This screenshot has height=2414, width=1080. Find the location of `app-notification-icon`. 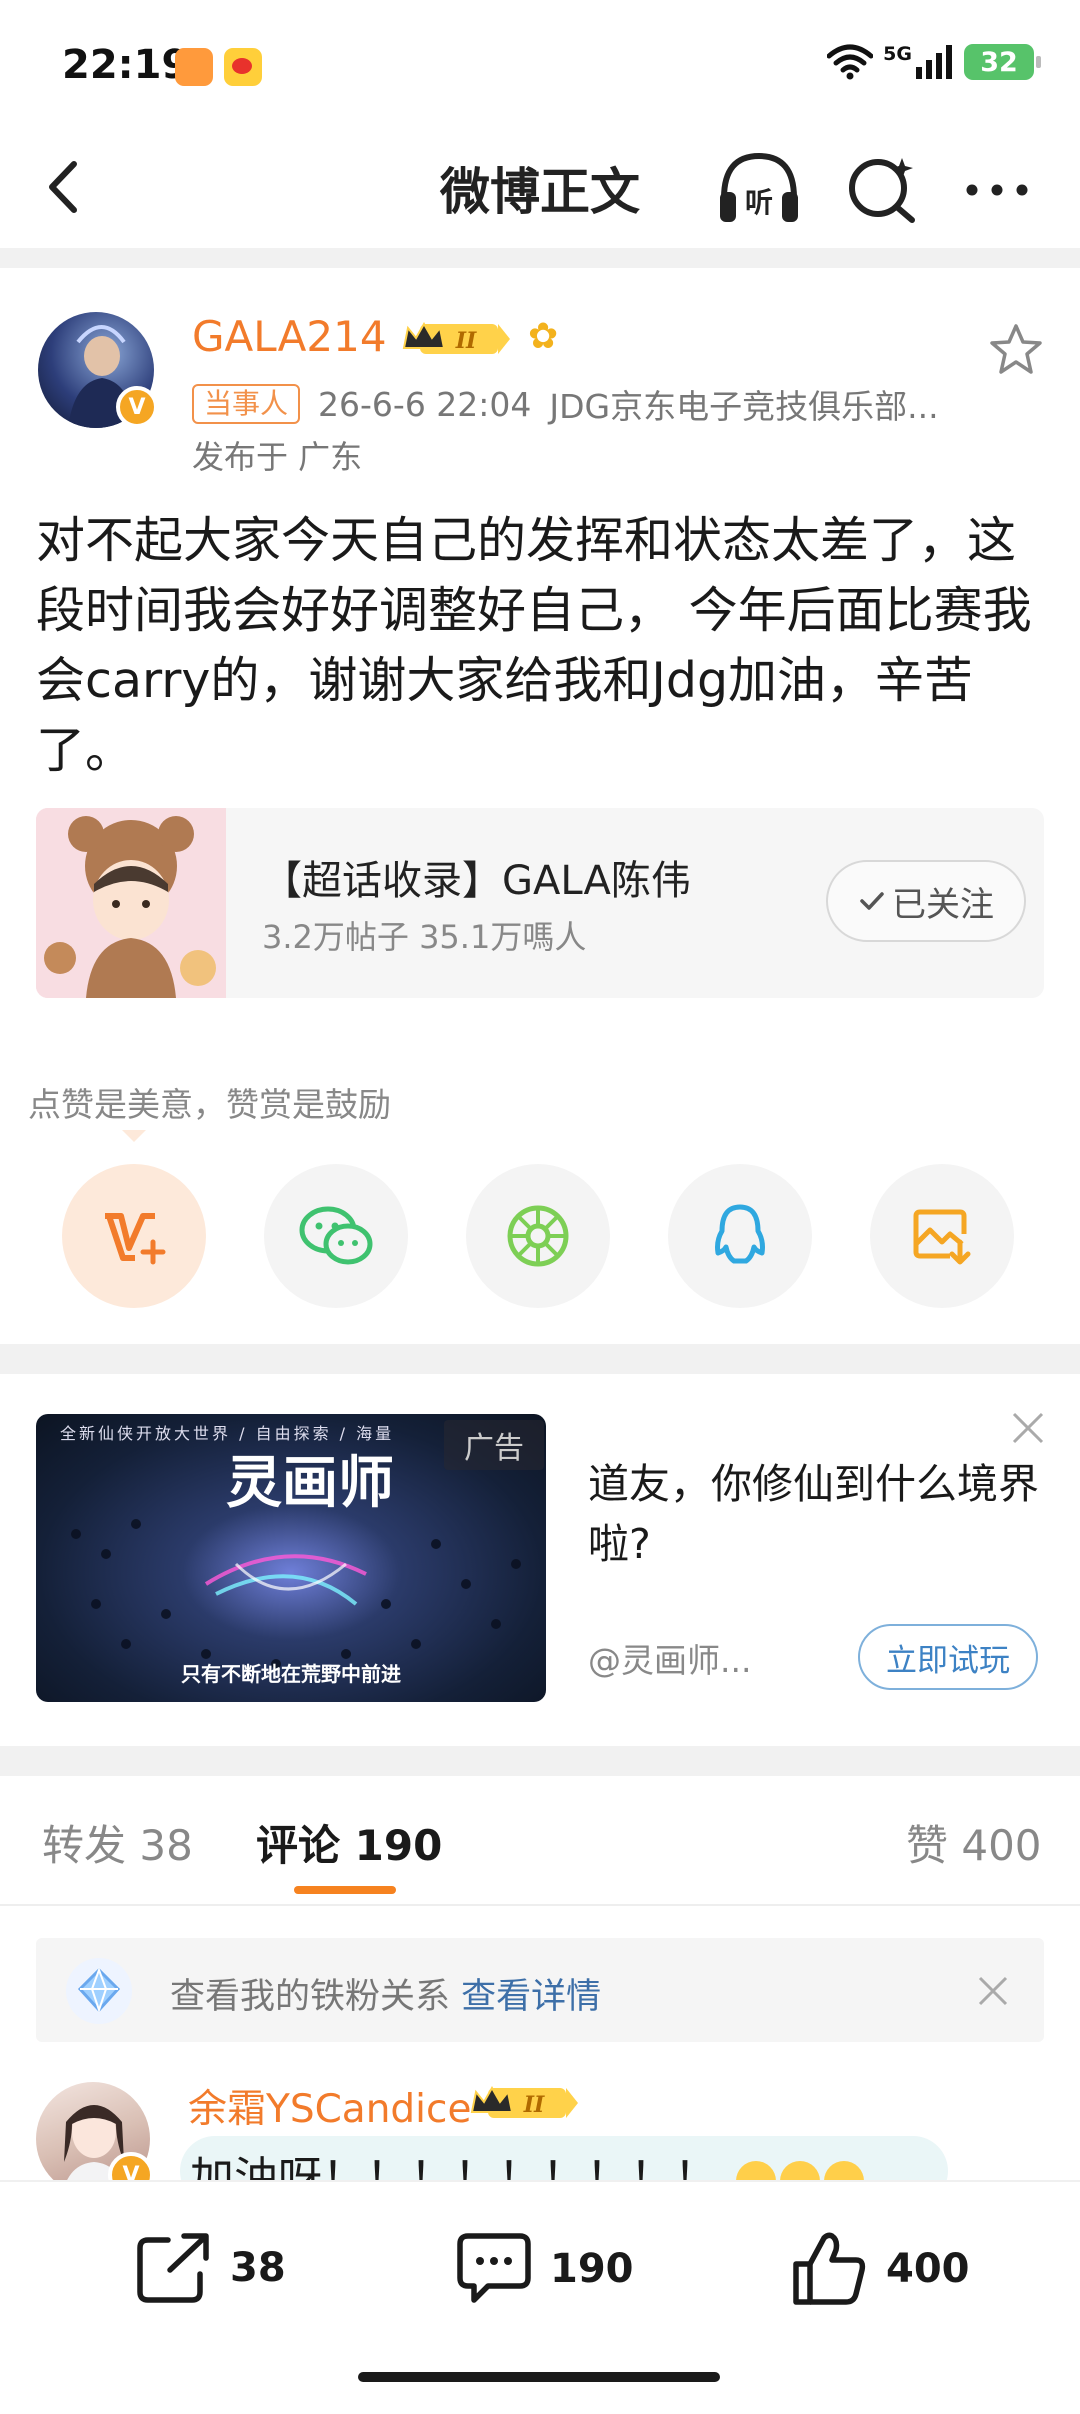

app-notification-icon is located at coordinates (194, 67).